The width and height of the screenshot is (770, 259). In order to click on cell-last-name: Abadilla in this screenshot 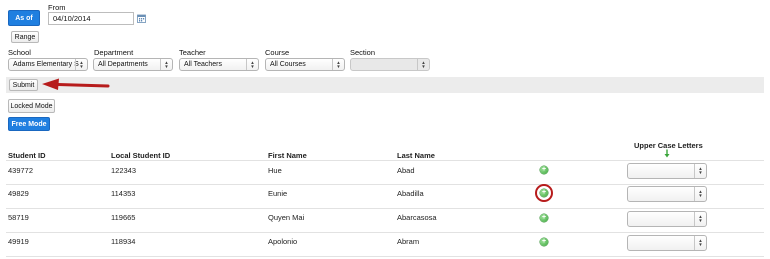, I will do `click(410, 193)`.